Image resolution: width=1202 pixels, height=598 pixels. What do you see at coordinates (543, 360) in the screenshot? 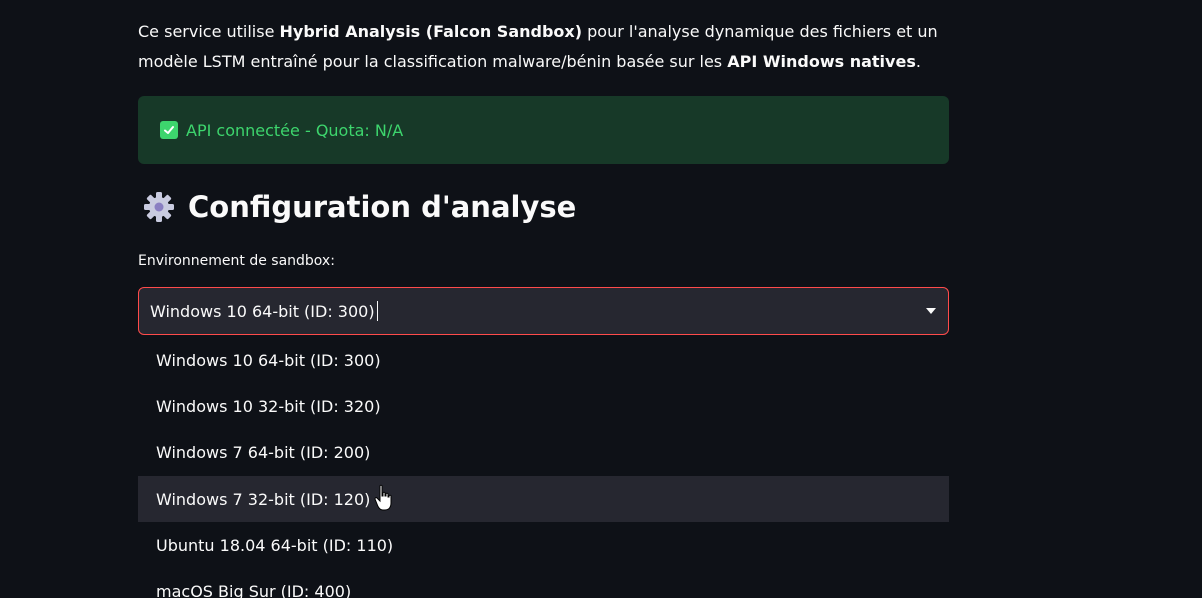
I see `dropdown-option: Windows 10 64-bit (ID: 300)` at bounding box center [543, 360].